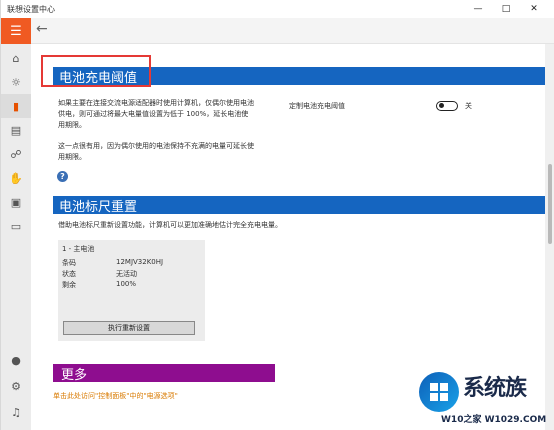 The height and width of the screenshot is (430, 554). What do you see at coordinates (126, 284) in the screenshot?
I see `remaining-value: 100%` at bounding box center [126, 284].